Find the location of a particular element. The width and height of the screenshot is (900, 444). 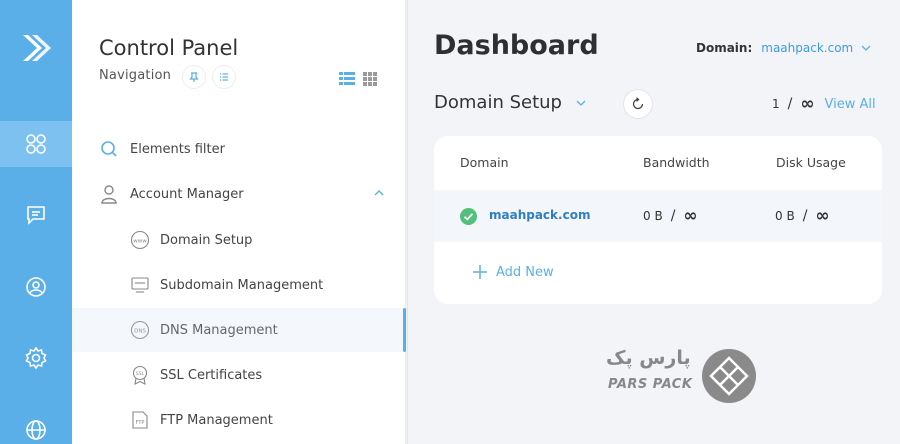

table-header-bandwidth: Bandwidth is located at coordinates (676, 162).